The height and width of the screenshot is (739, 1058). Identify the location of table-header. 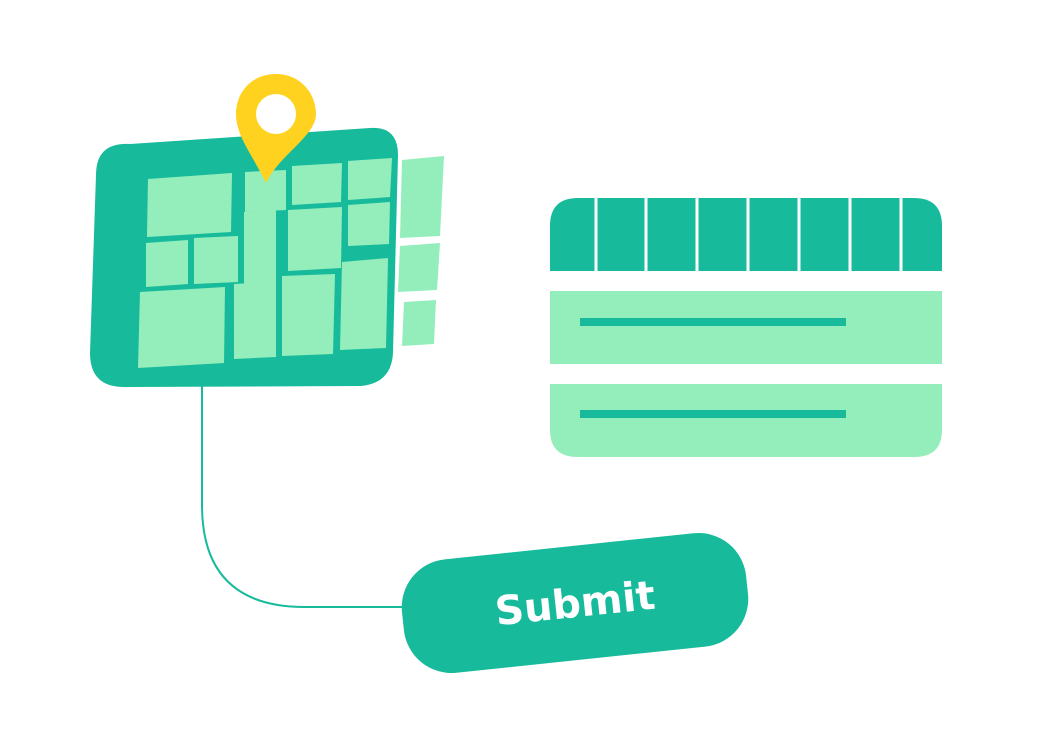
(746, 234).